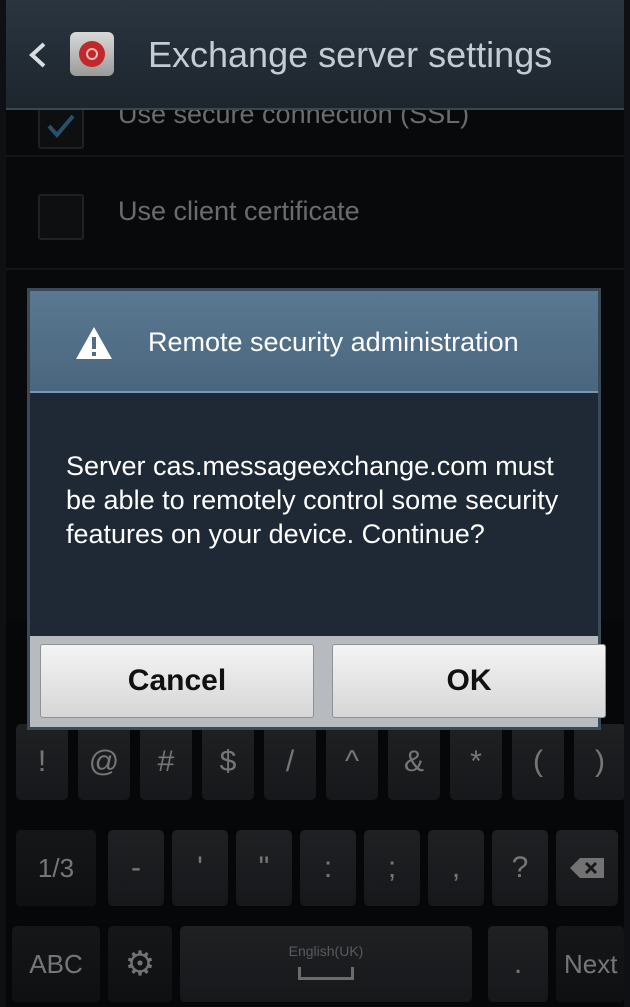 The image size is (630, 1007). Describe the element at coordinates (318, 681) in the screenshot. I see `dialog-button-bar: Cancel OK` at that location.